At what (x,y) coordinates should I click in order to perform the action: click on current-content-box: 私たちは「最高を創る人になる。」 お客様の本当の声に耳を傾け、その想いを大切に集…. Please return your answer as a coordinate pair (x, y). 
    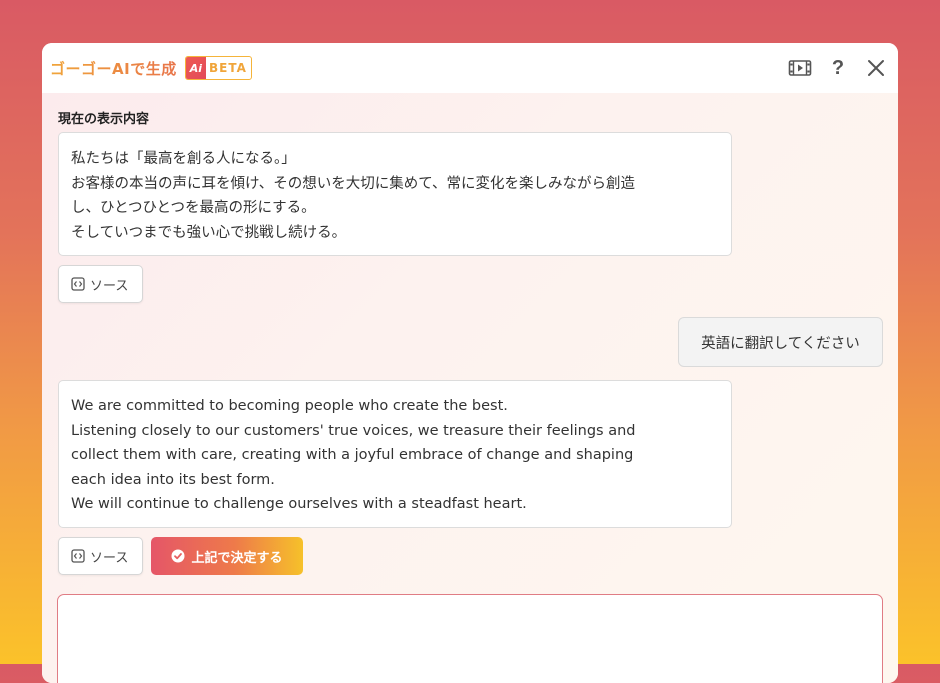
    Looking at the image, I should click on (395, 194).